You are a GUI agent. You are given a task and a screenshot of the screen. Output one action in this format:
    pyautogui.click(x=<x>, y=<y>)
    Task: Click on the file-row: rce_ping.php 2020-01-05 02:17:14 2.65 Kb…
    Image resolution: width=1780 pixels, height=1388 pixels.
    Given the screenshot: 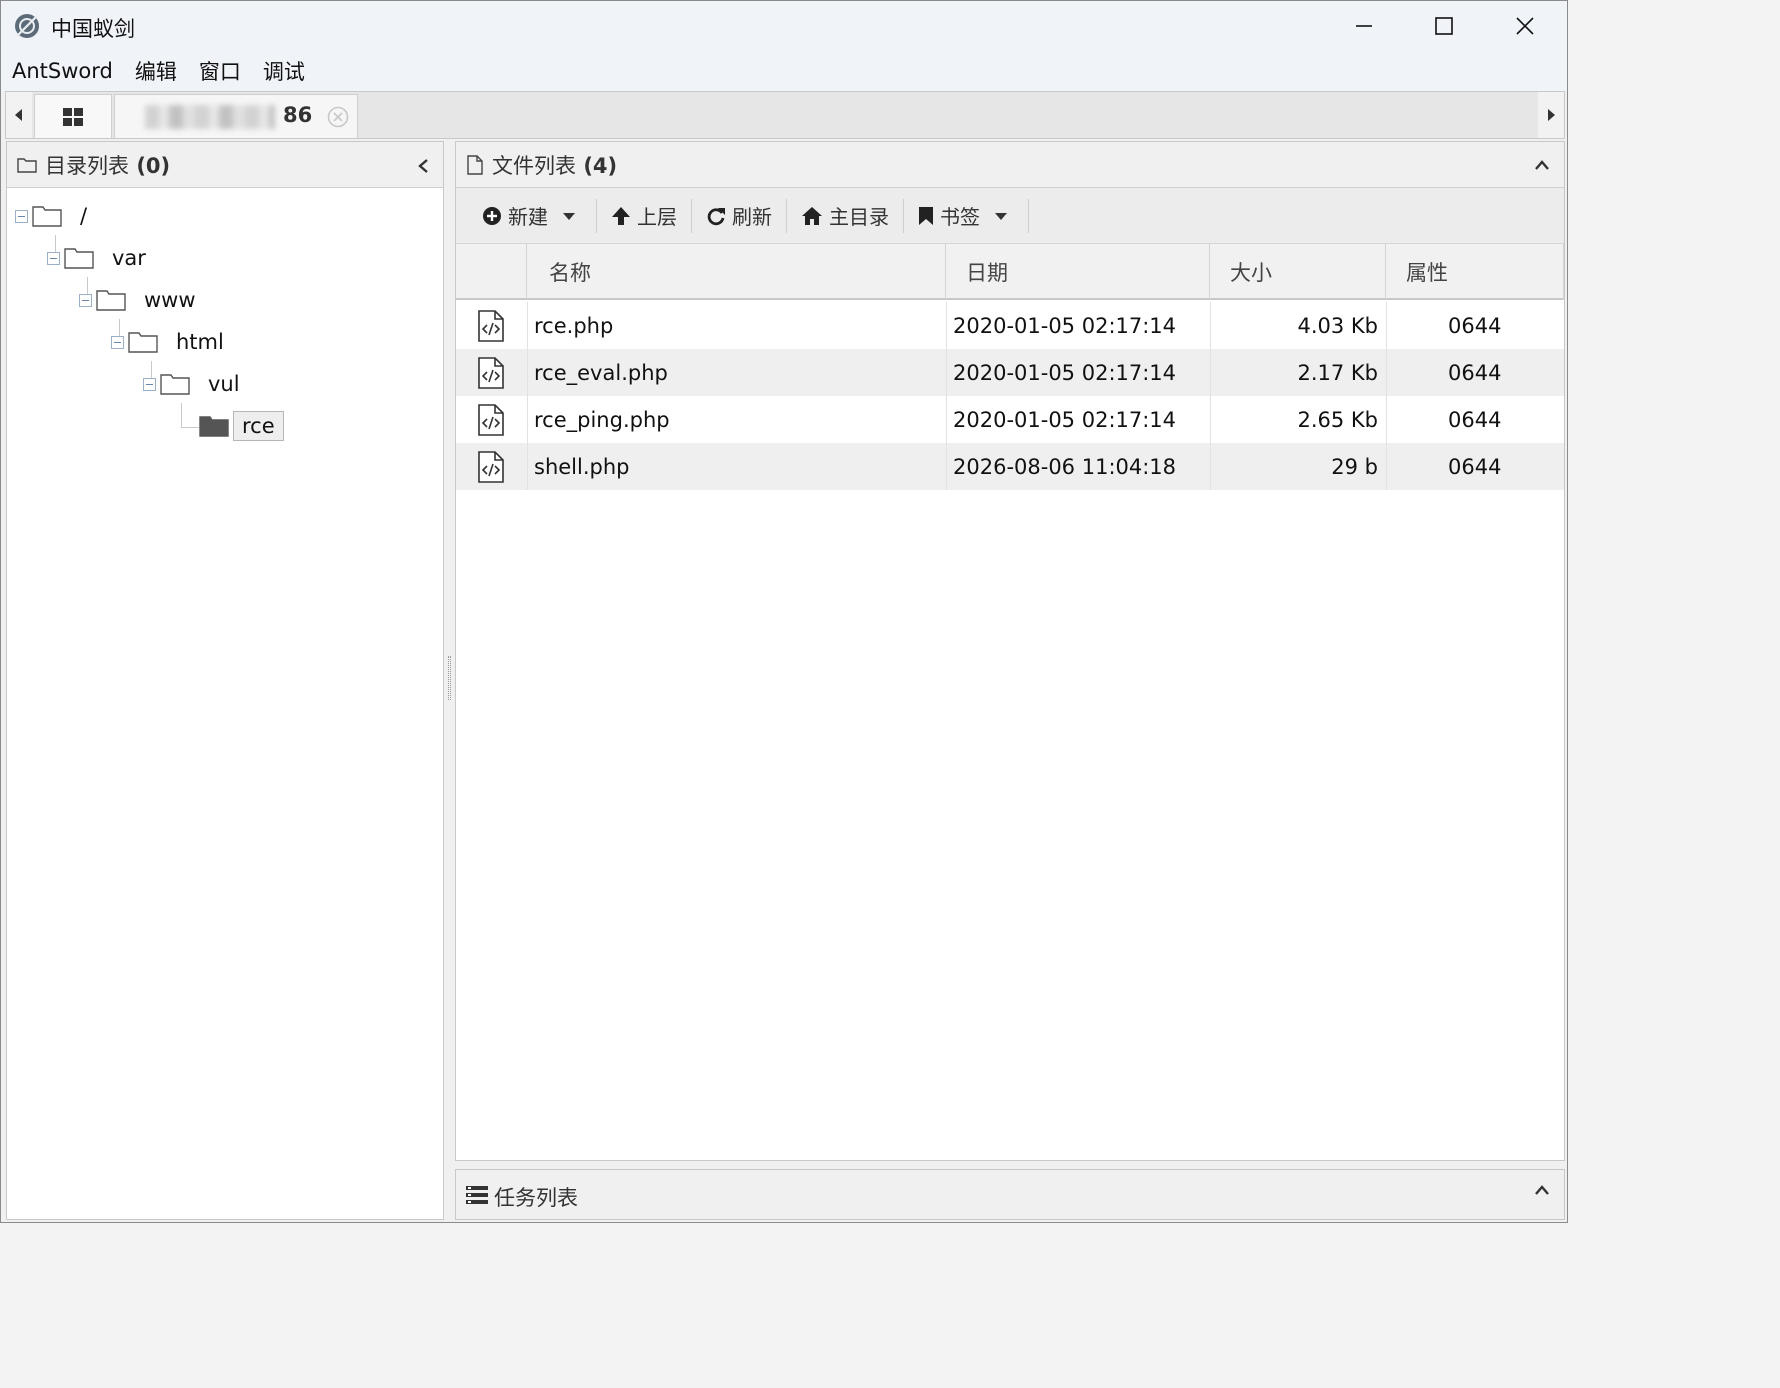 What is the action you would take?
    pyautogui.click(x=1010, y=419)
    